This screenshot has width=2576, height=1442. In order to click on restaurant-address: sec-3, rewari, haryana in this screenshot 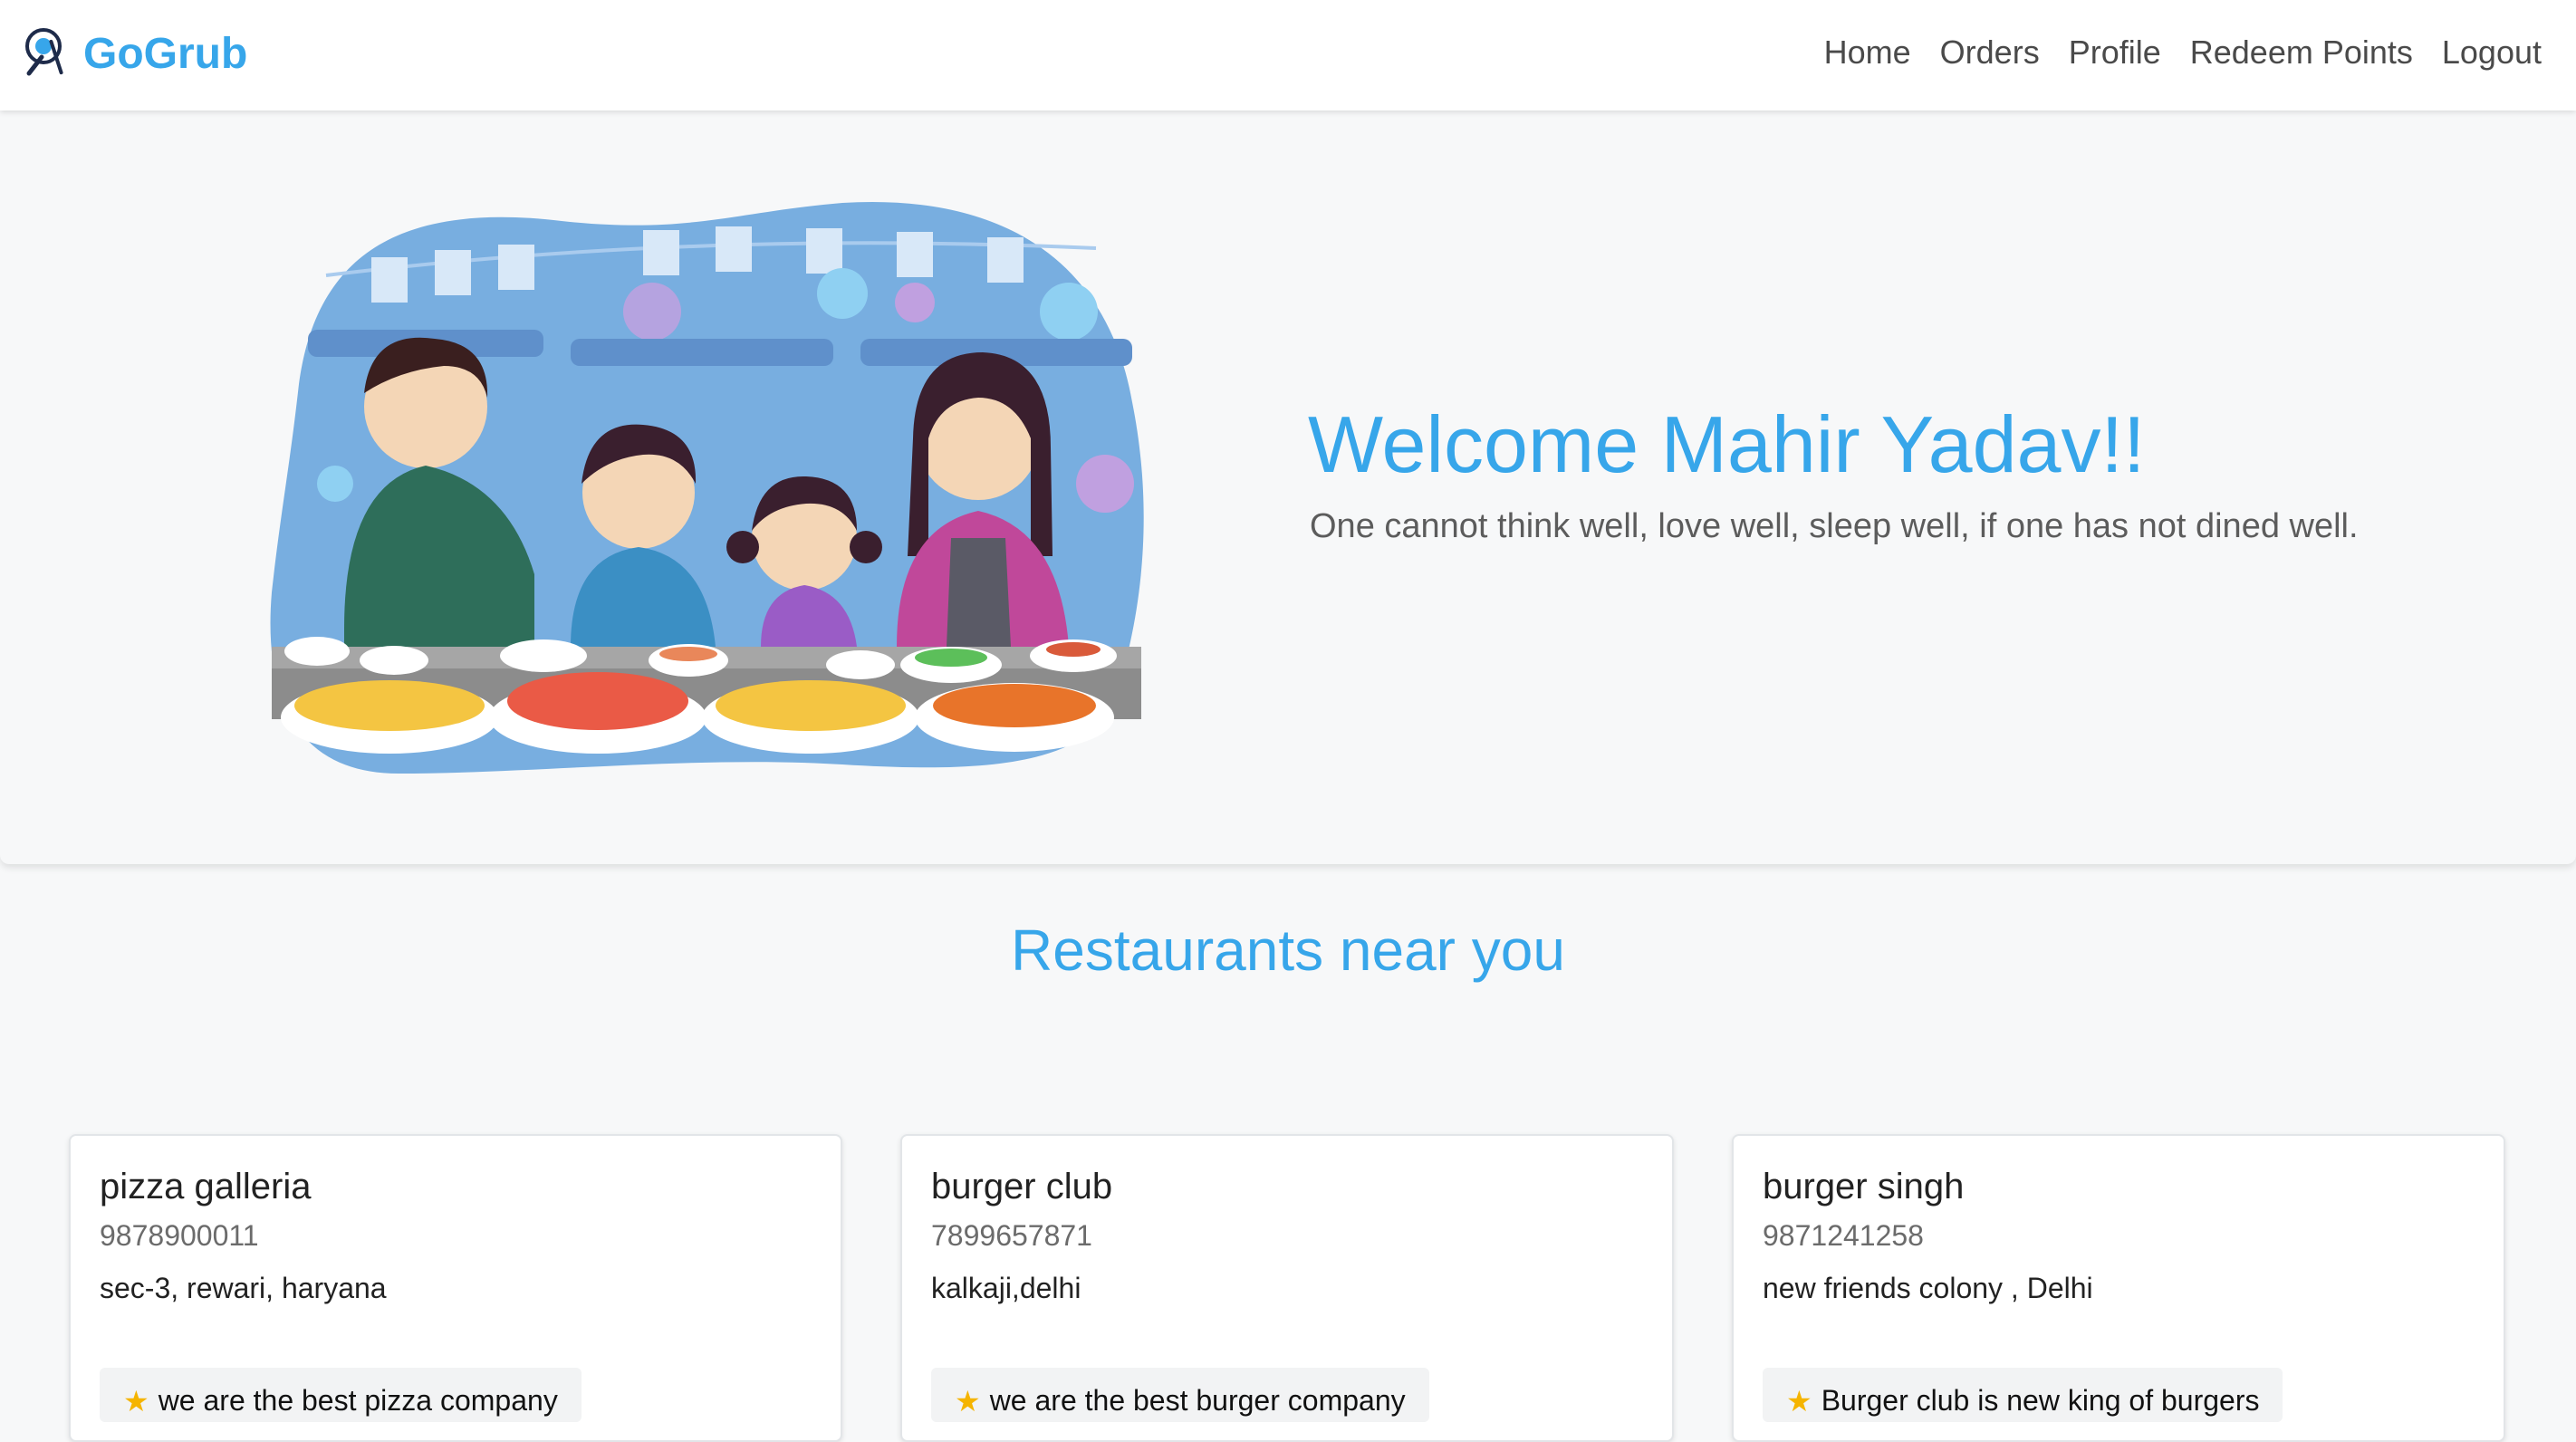, I will do `click(243, 1288)`.